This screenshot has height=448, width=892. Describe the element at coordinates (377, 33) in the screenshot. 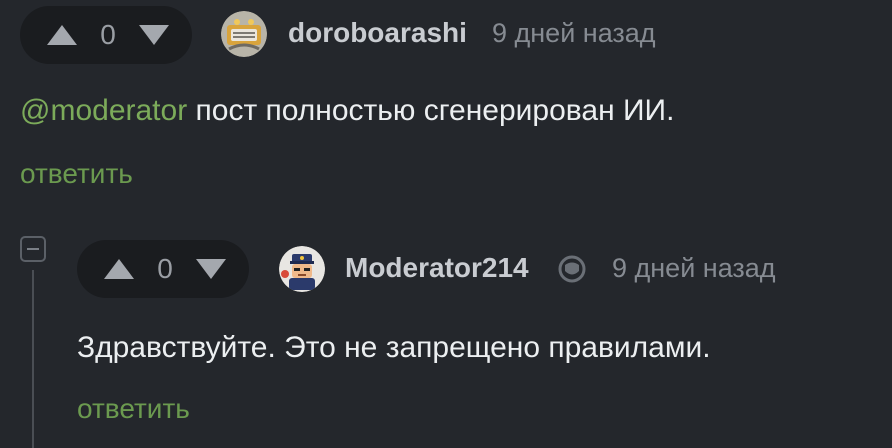

I see `comment-author: doroboarashi` at that location.